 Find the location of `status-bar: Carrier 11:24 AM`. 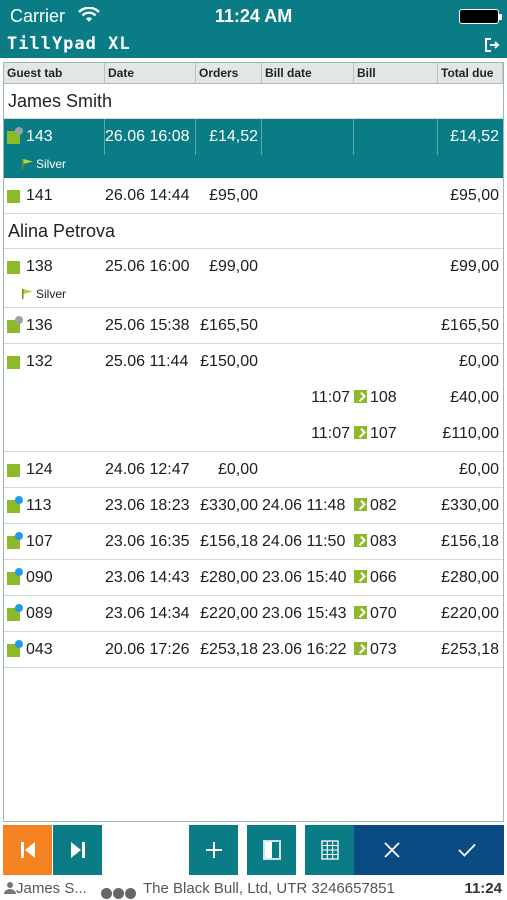

status-bar: Carrier 11:24 AM is located at coordinates (253, 16).